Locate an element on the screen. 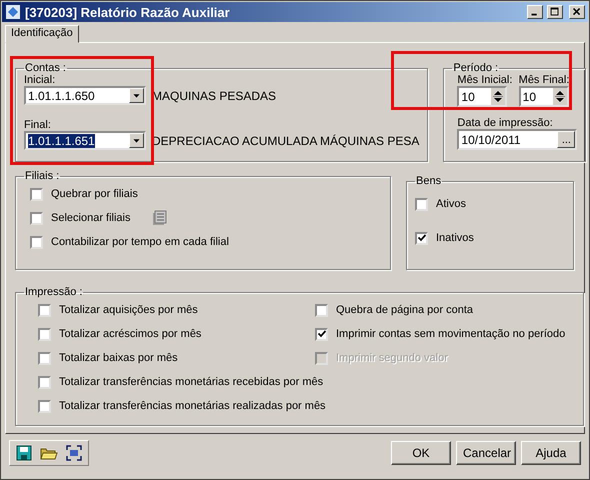 Image resolution: width=590 pixels, height=480 pixels. checkbox-label: Ativos is located at coordinates (451, 204).